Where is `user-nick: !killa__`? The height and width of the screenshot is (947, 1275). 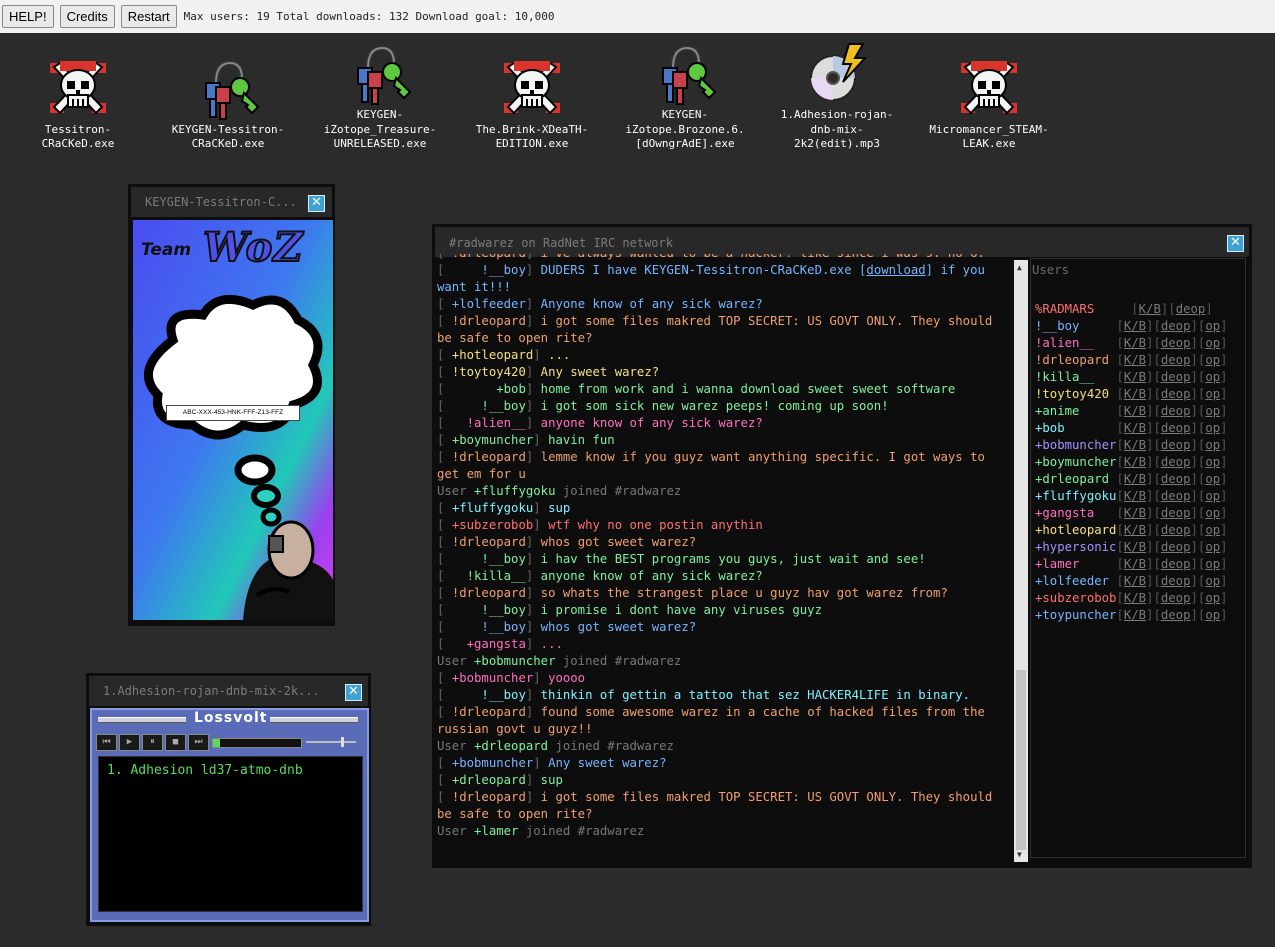
user-nick: !killa__ is located at coordinates (1075, 377).